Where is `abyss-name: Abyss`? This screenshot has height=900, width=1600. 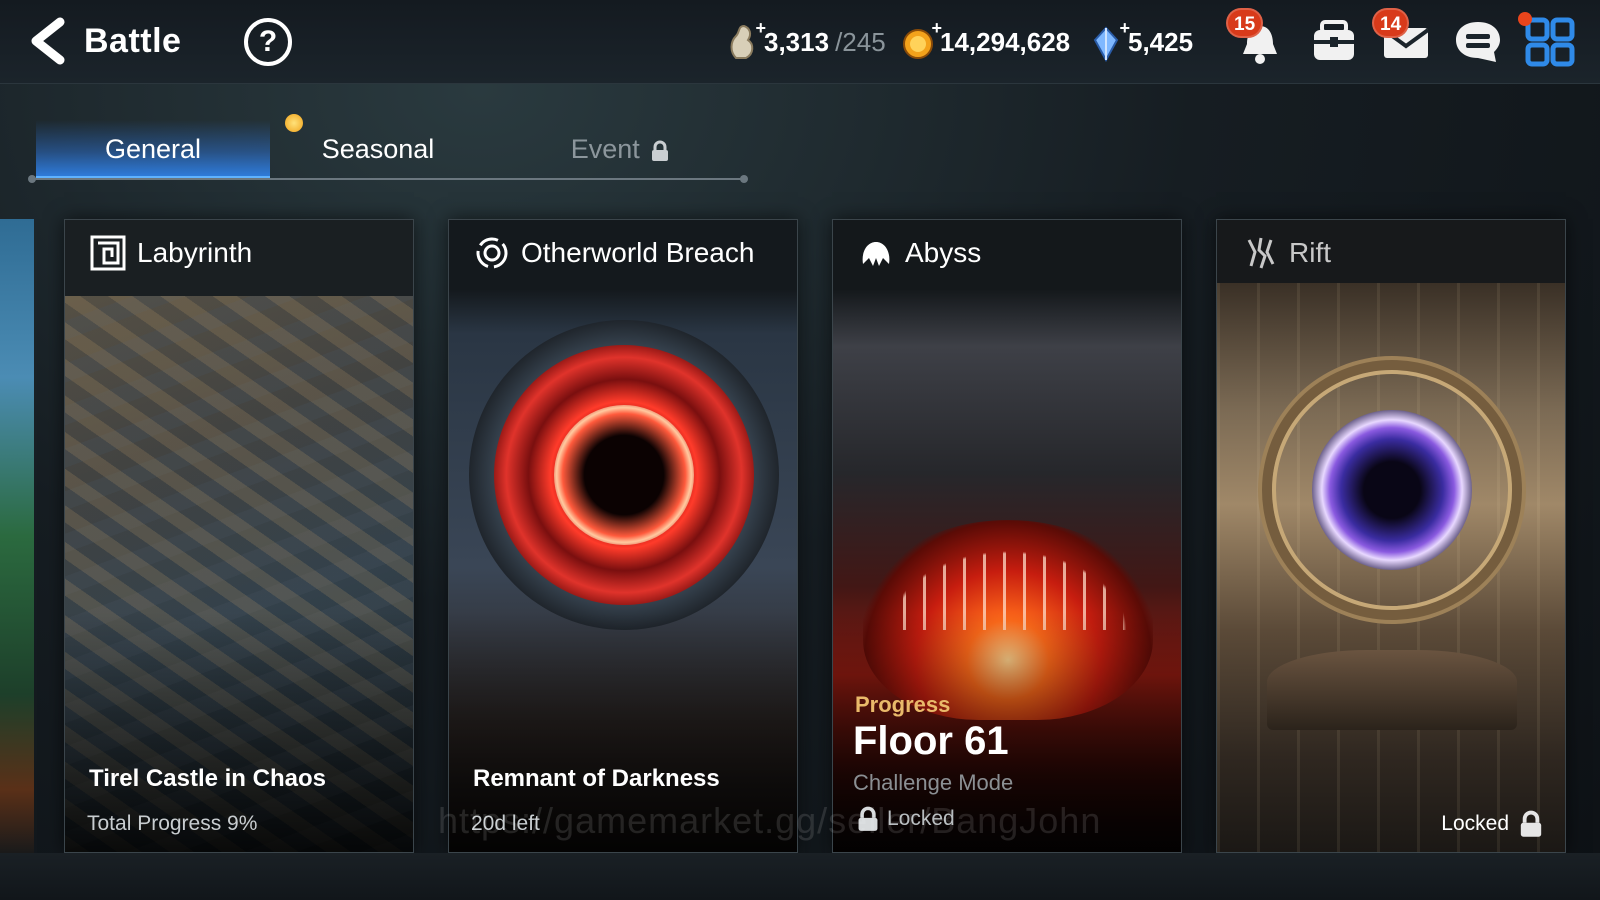 abyss-name: Abyss is located at coordinates (943, 252).